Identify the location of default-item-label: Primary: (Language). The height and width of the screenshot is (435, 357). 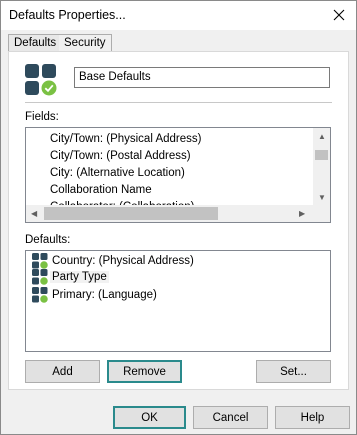
(104, 295).